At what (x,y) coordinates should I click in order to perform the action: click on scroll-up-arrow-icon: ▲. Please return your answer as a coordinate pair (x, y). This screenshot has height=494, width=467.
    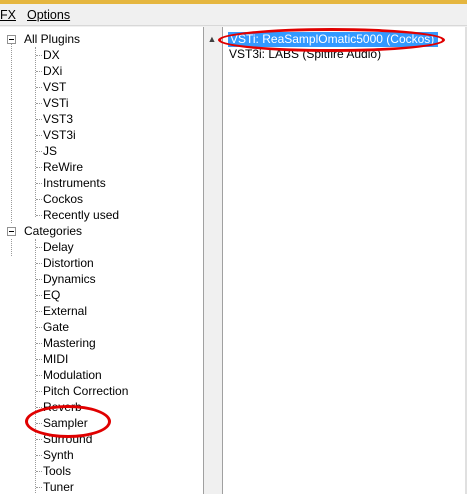
    Looking at the image, I should click on (212, 39).